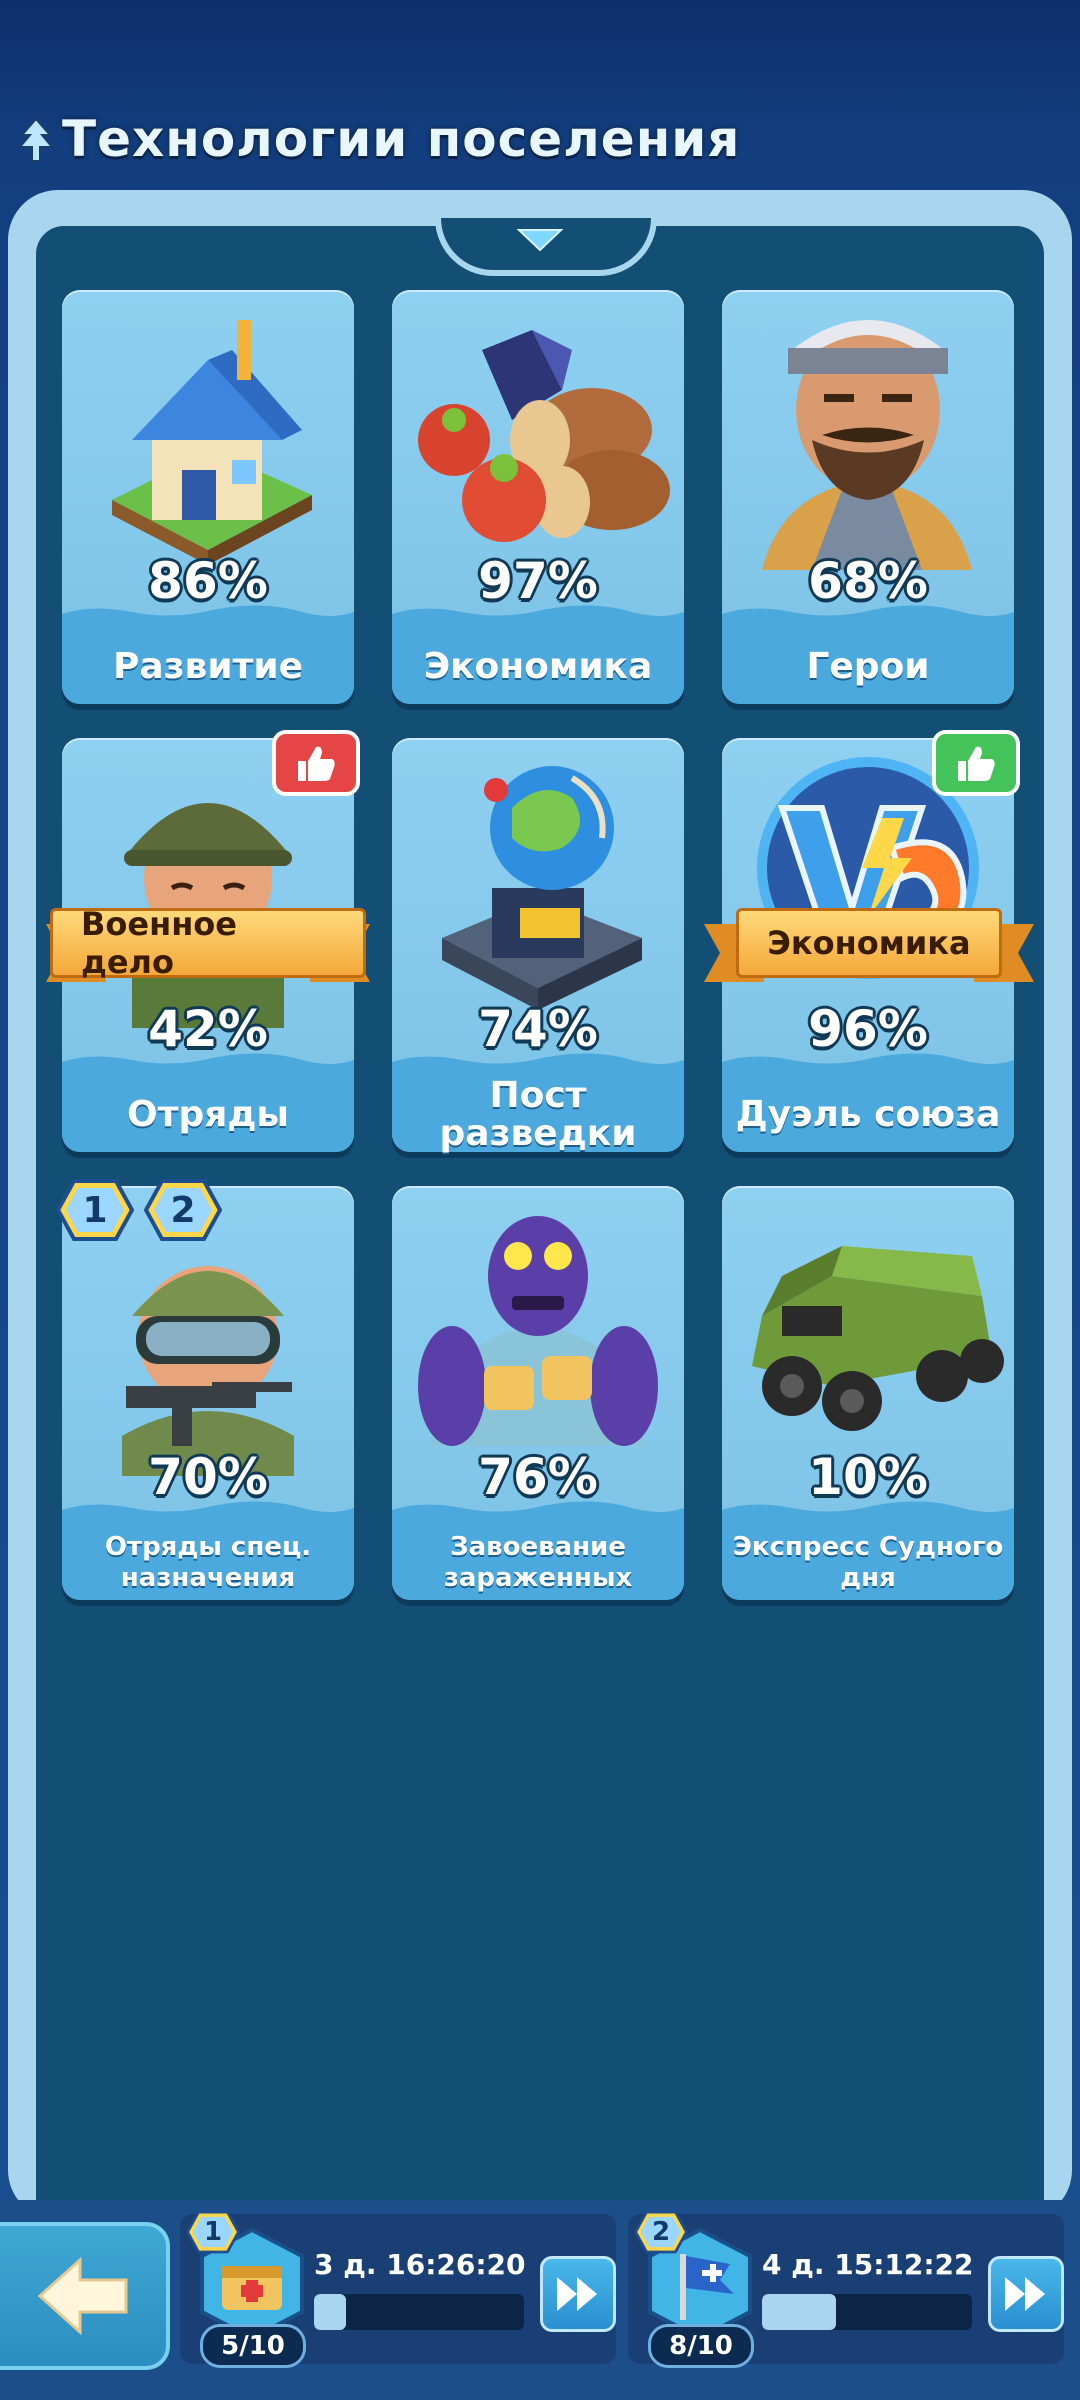  What do you see at coordinates (538, 1562) in the screenshot?
I see `card-title: Завоевание зараженных` at bounding box center [538, 1562].